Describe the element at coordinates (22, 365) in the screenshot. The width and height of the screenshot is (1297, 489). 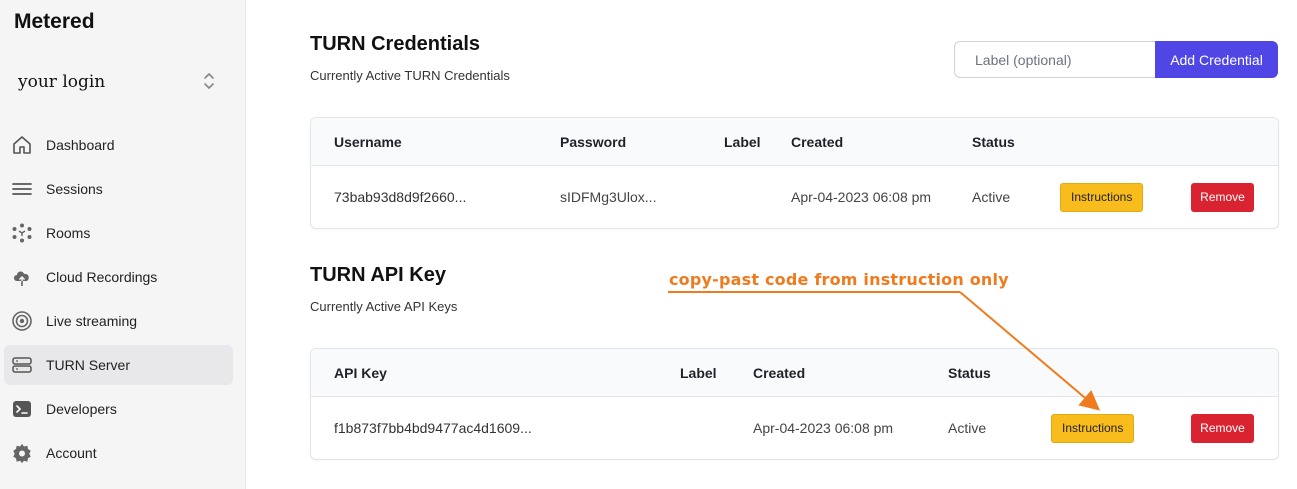
I see `server-icon` at that location.